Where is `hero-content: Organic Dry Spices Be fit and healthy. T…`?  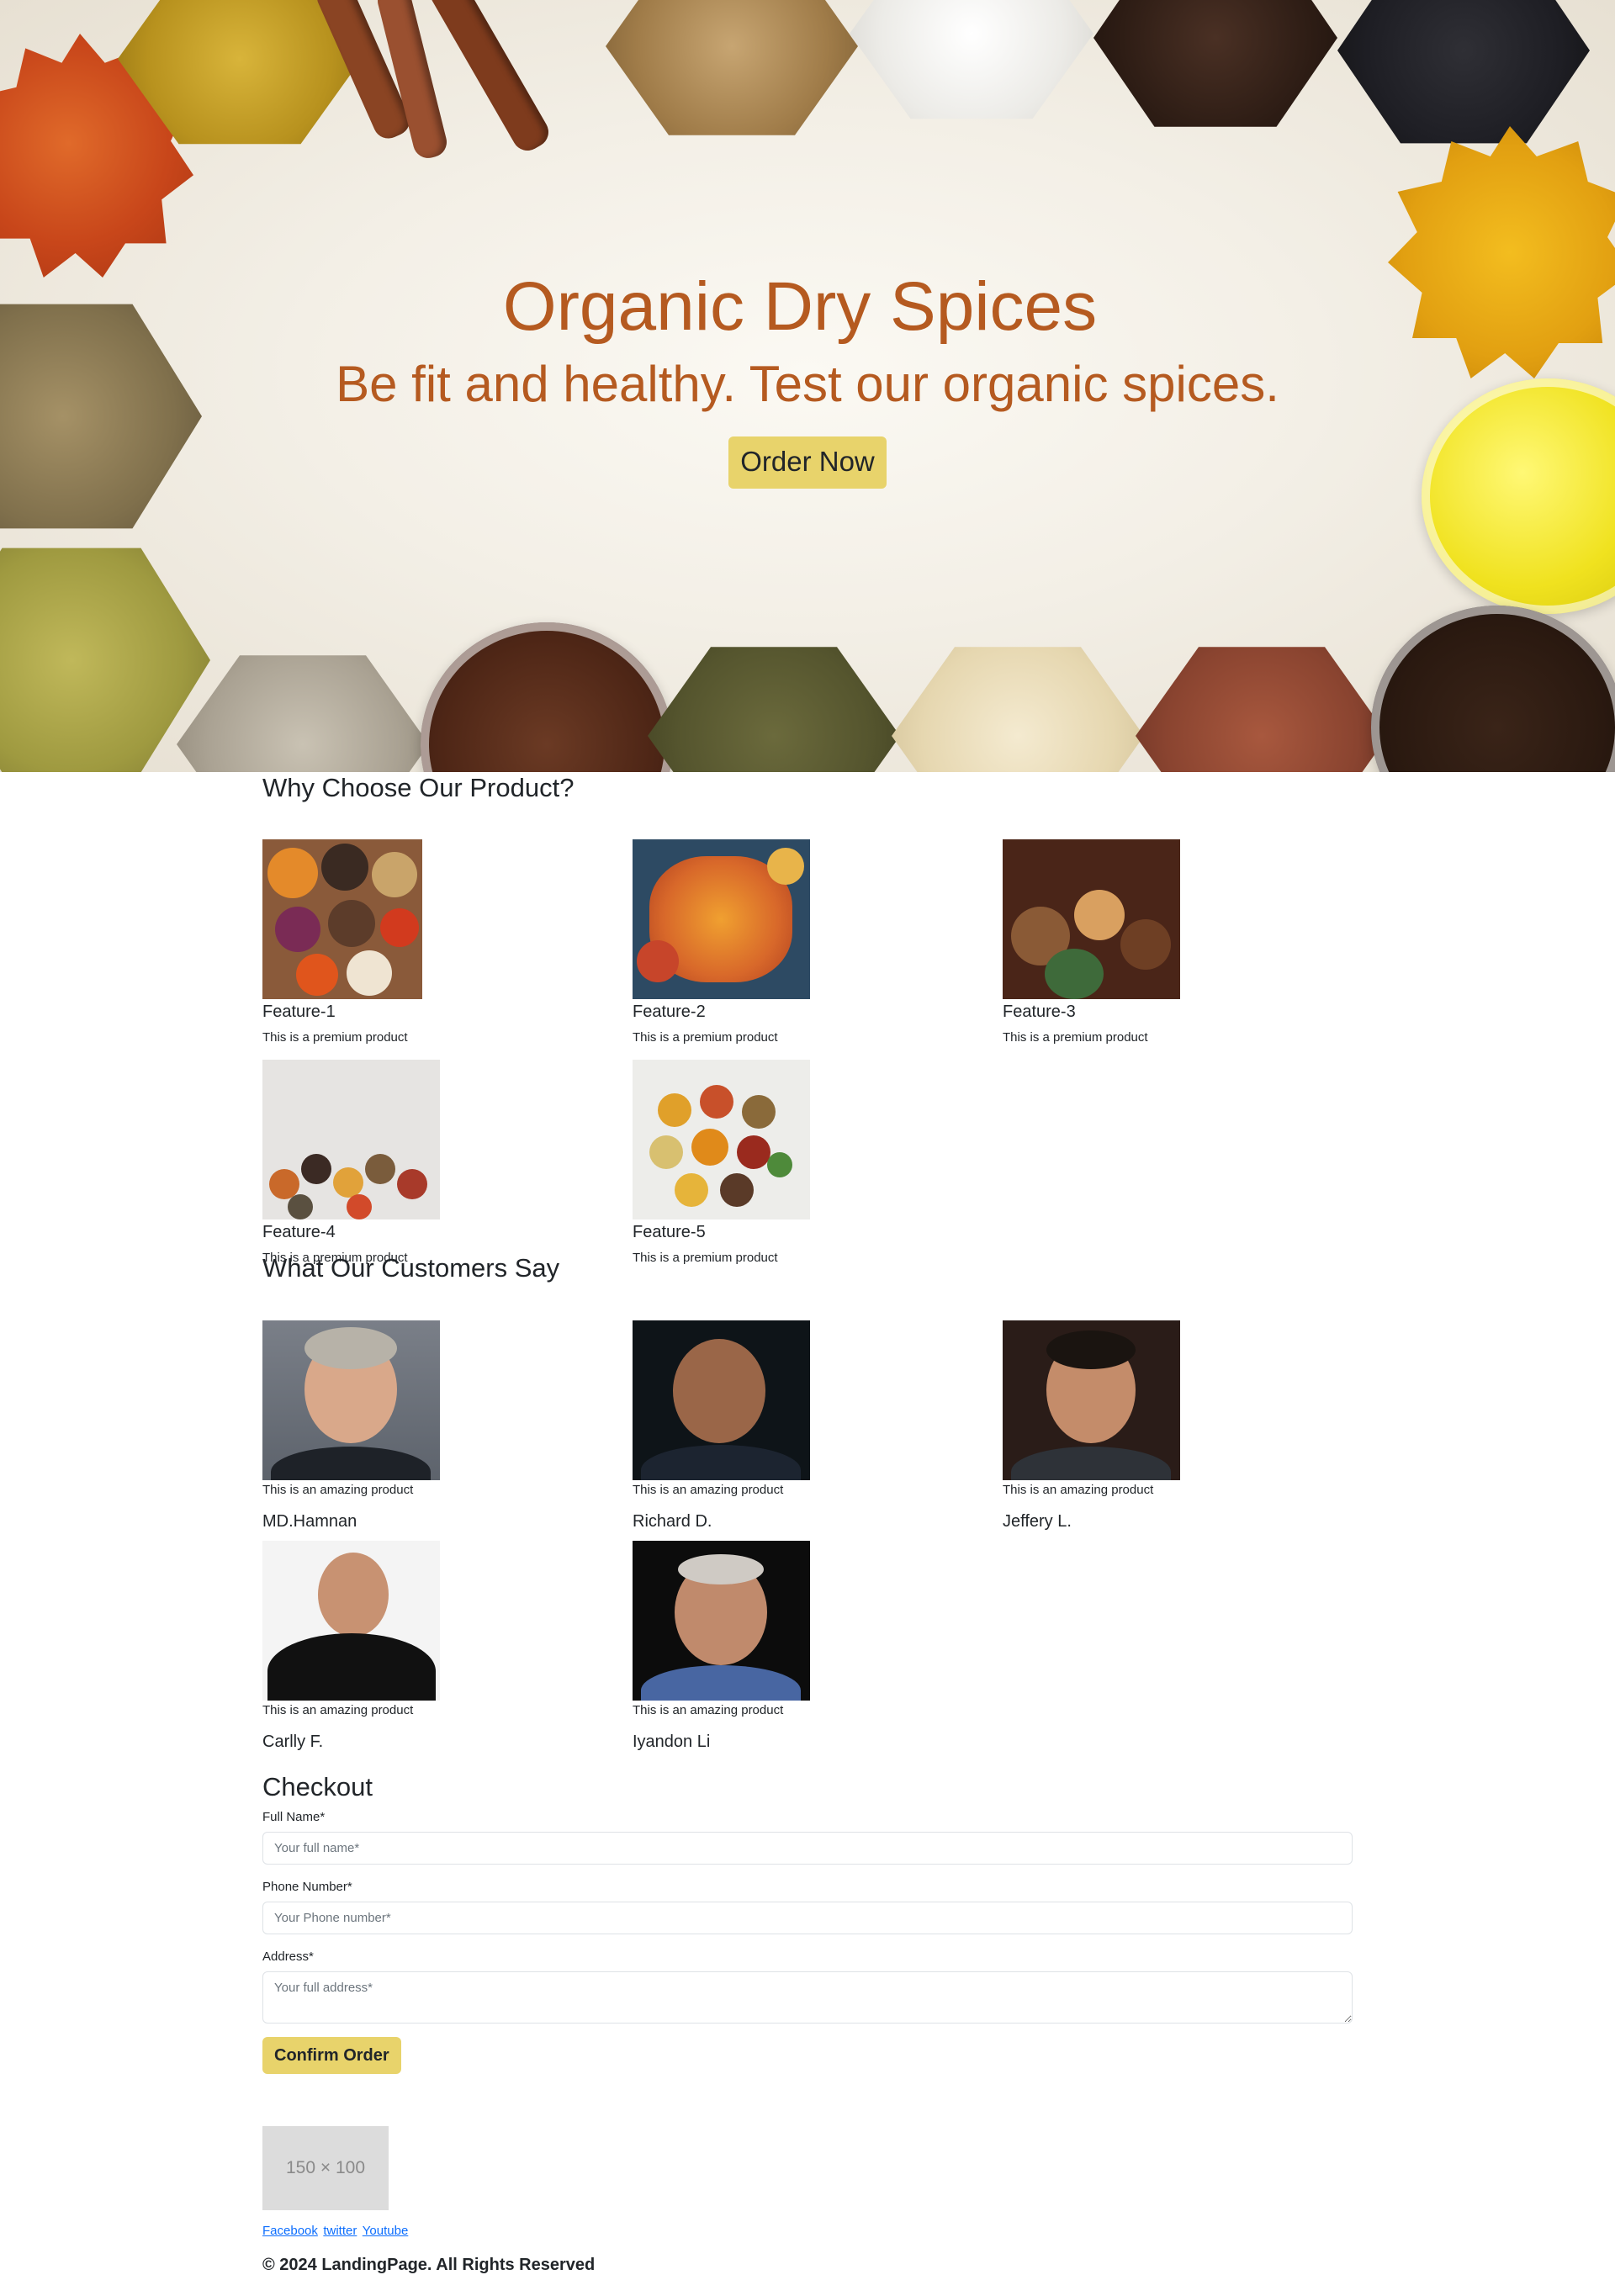
hero-content: Organic Dry Spices Be fit and healthy. T… is located at coordinates (807, 378).